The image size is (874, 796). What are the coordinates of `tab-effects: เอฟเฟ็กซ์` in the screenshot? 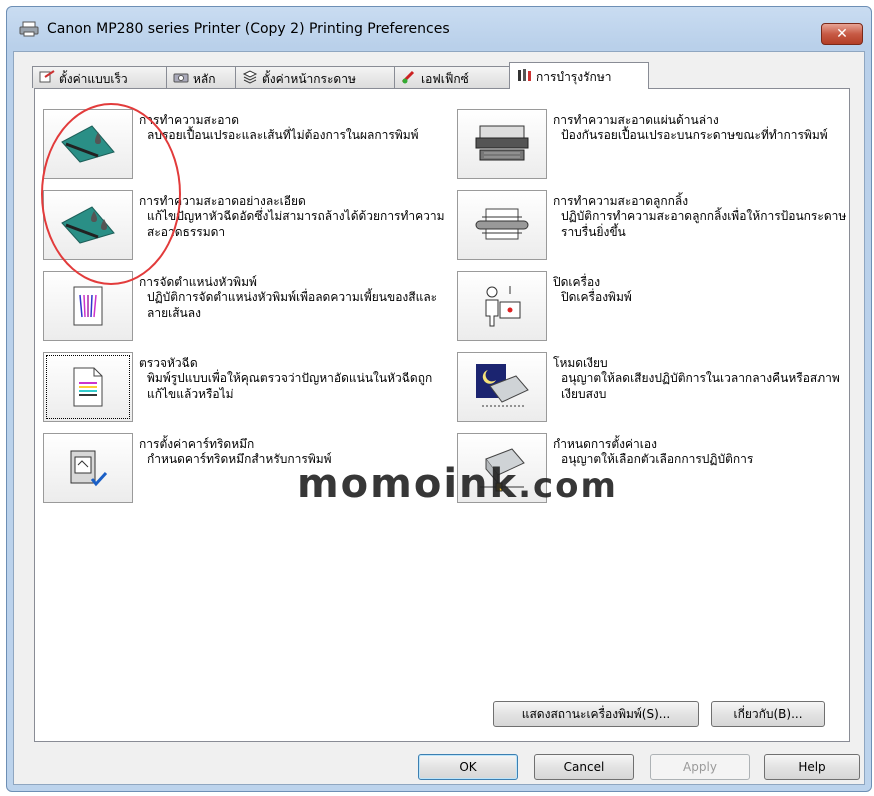 It's located at (452, 77).